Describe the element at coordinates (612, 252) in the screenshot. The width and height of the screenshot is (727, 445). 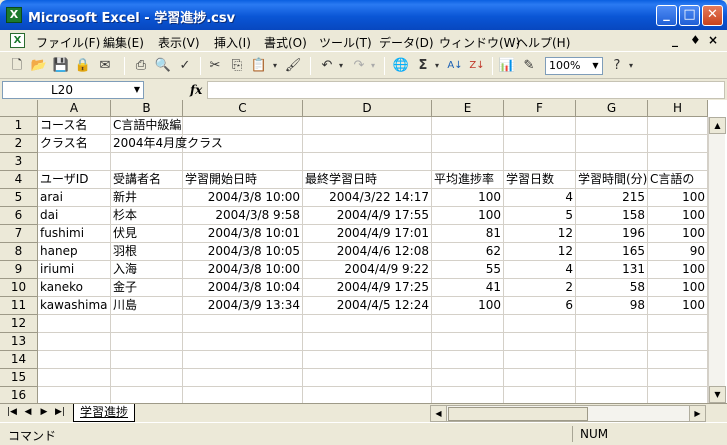
I see `cell-g8: 165` at that location.